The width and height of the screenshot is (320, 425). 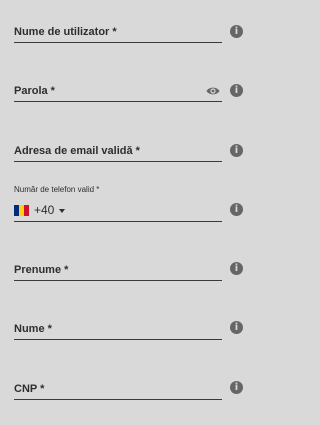 What do you see at coordinates (118, 221) in the screenshot?
I see `phone-underline` at bounding box center [118, 221].